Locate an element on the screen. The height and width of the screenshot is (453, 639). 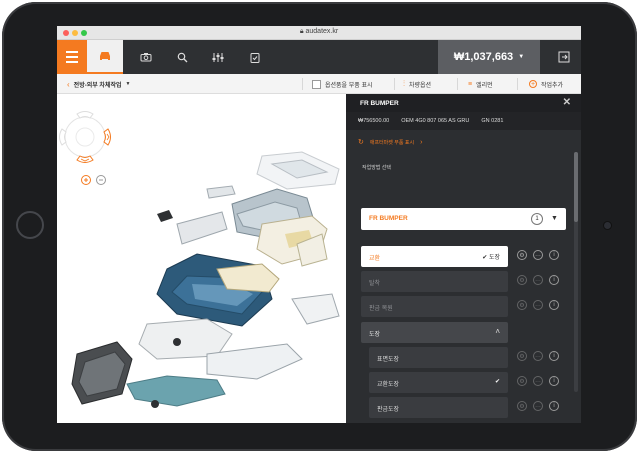
camera-lens is located at coordinates (607, 225).